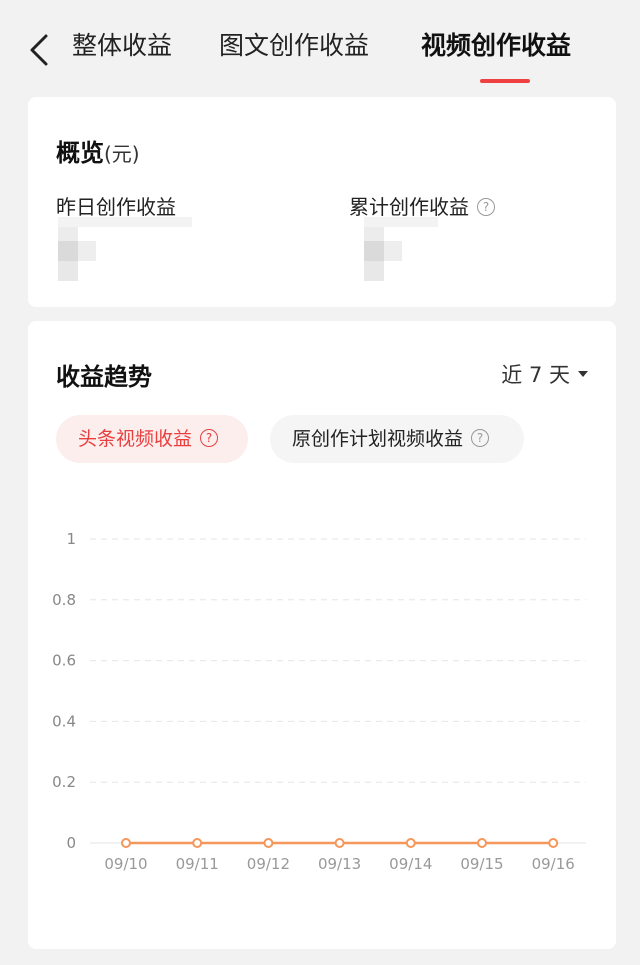  What do you see at coordinates (64, 600) in the screenshot?
I see `y-tick-label: 0.8` at bounding box center [64, 600].